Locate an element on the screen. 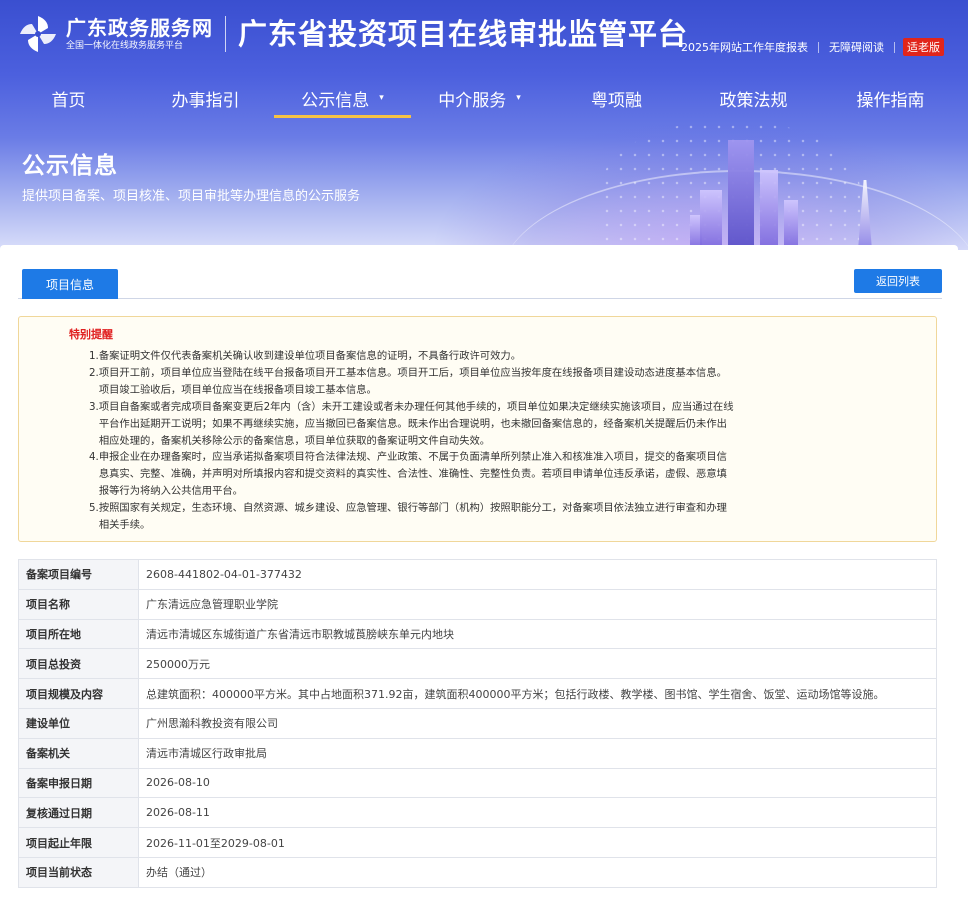 The image size is (968, 897). field-label: 备案机关 is located at coordinates (78, 753).